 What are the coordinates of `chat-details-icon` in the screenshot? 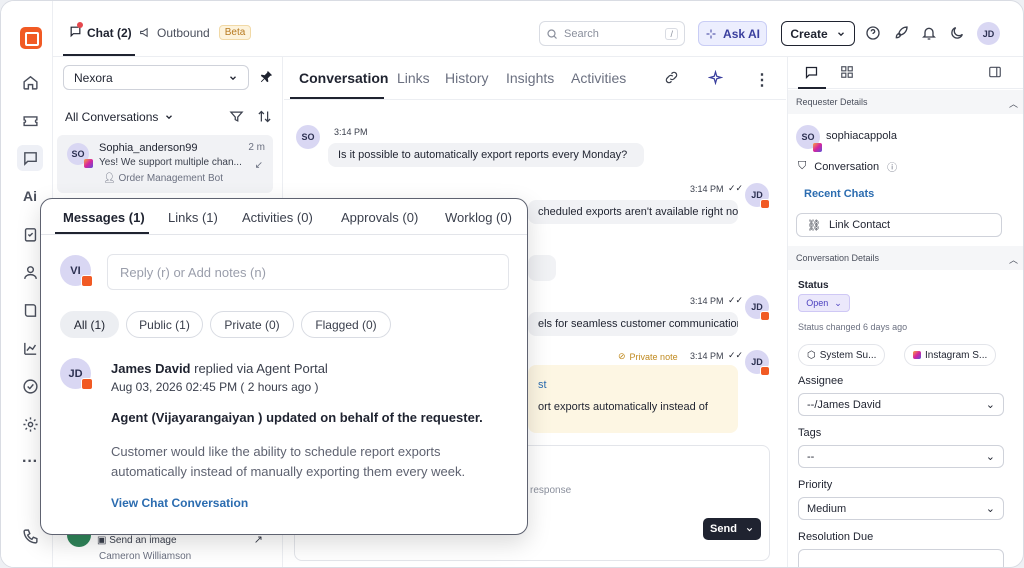 It's located at (811, 74).